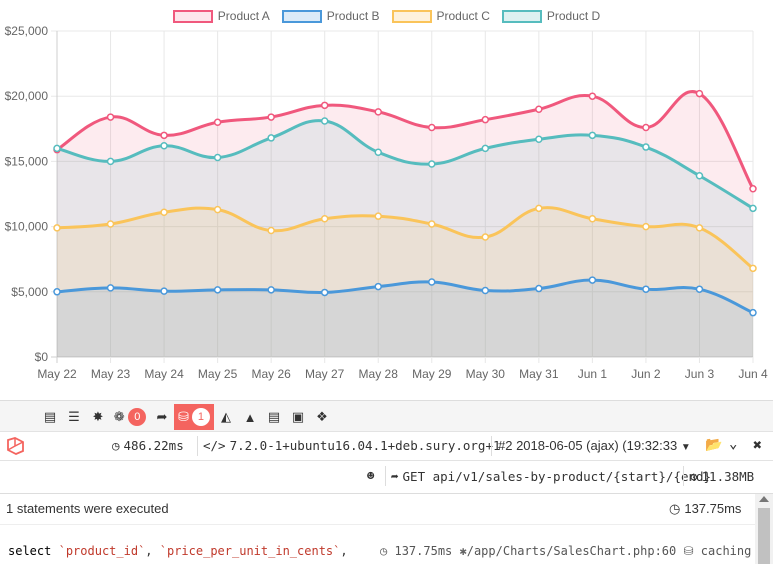  What do you see at coordinates (411, 16) in the screenshot?
I see `legend-swatch-c` at bounding box center [411, 16].